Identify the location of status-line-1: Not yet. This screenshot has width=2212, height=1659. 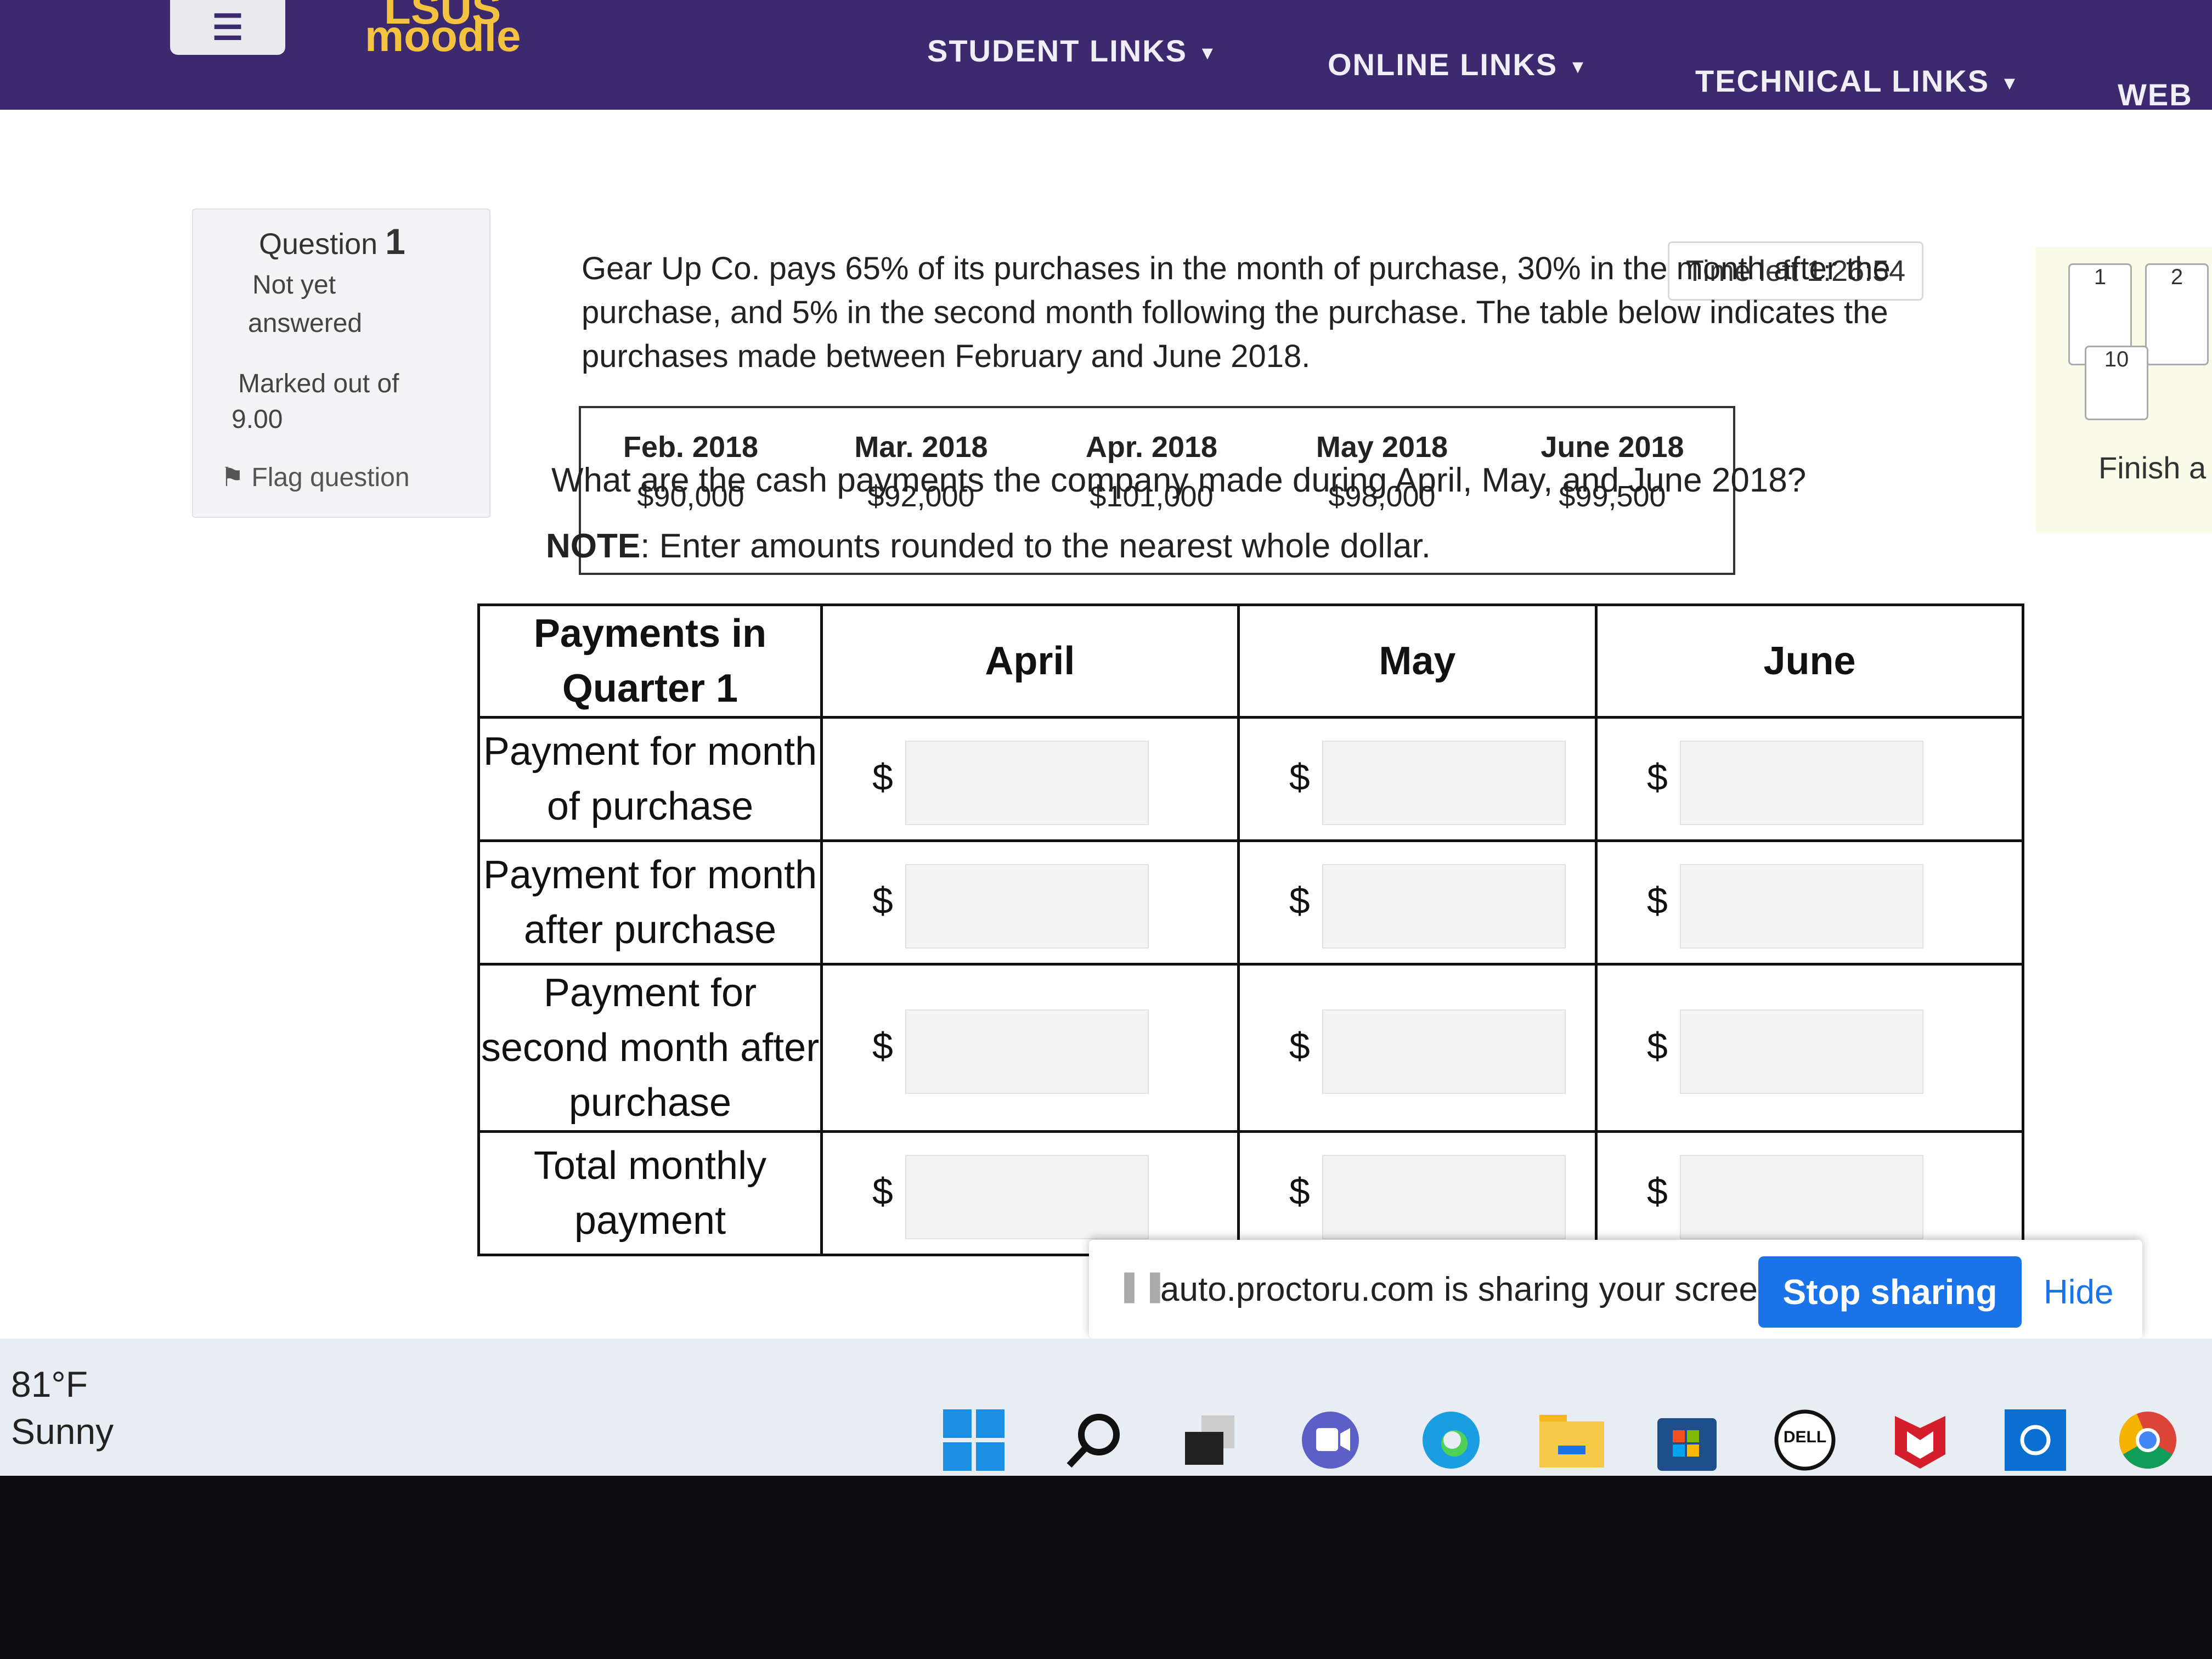
(294, 285).